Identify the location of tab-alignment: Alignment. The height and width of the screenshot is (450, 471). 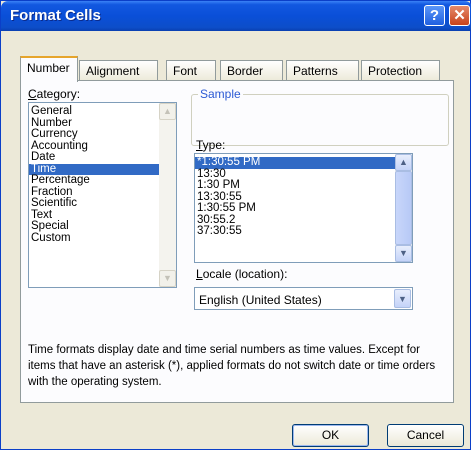
(118, 70).